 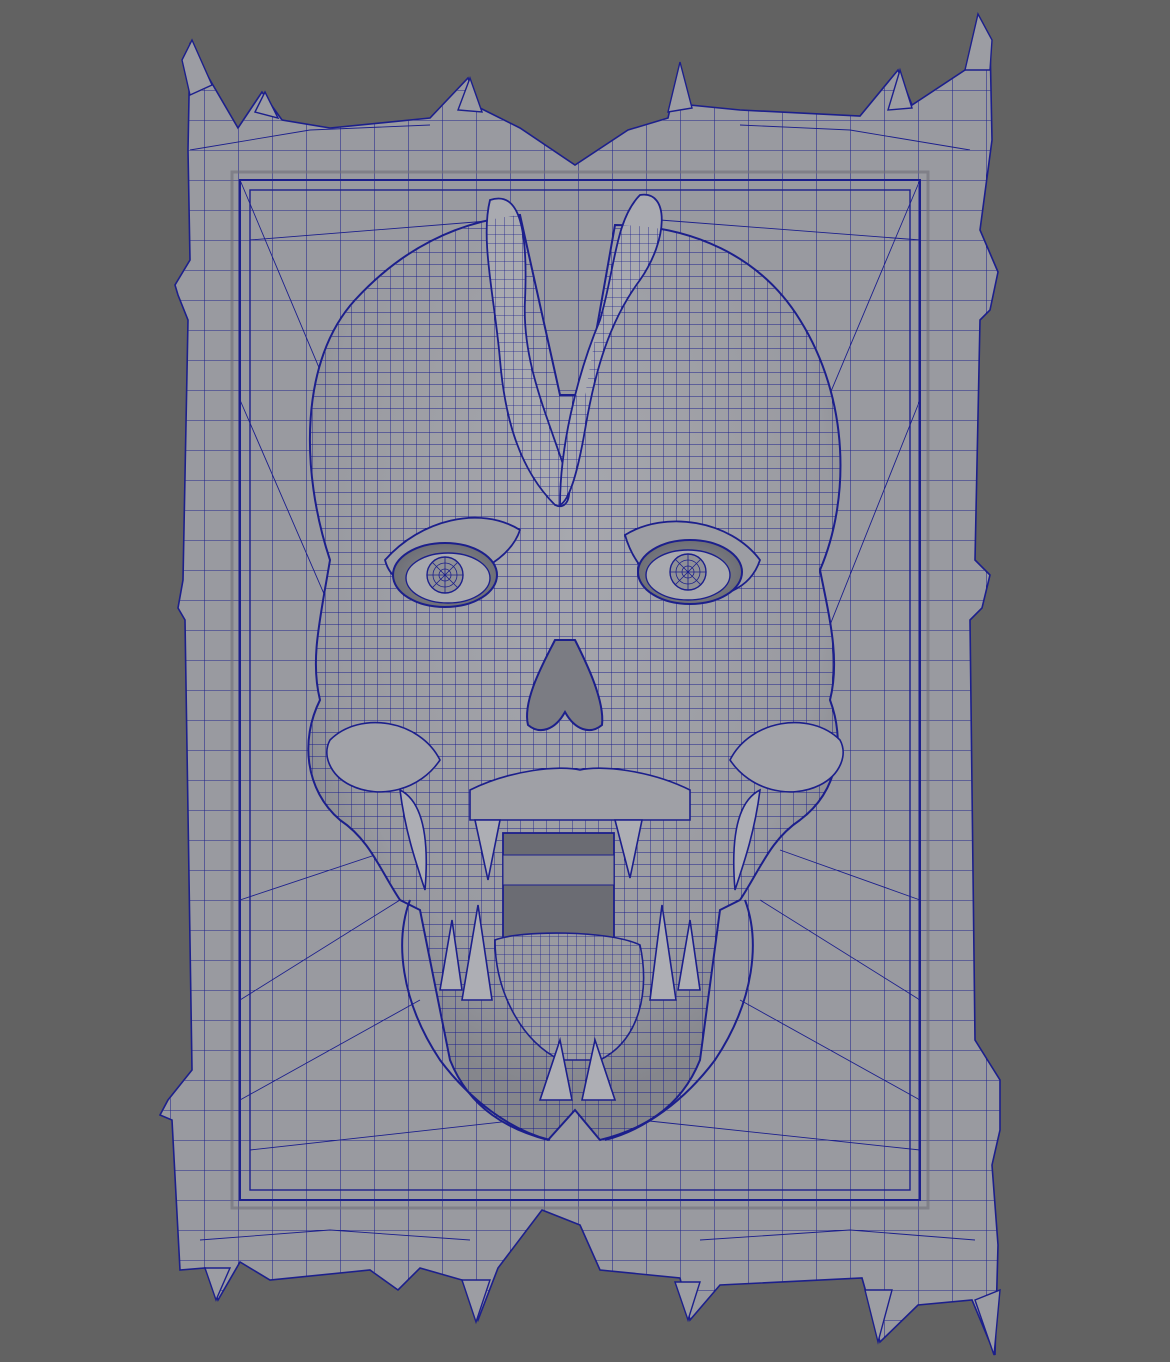 I want to click on left-eyeball, so click(x=448, y=578).